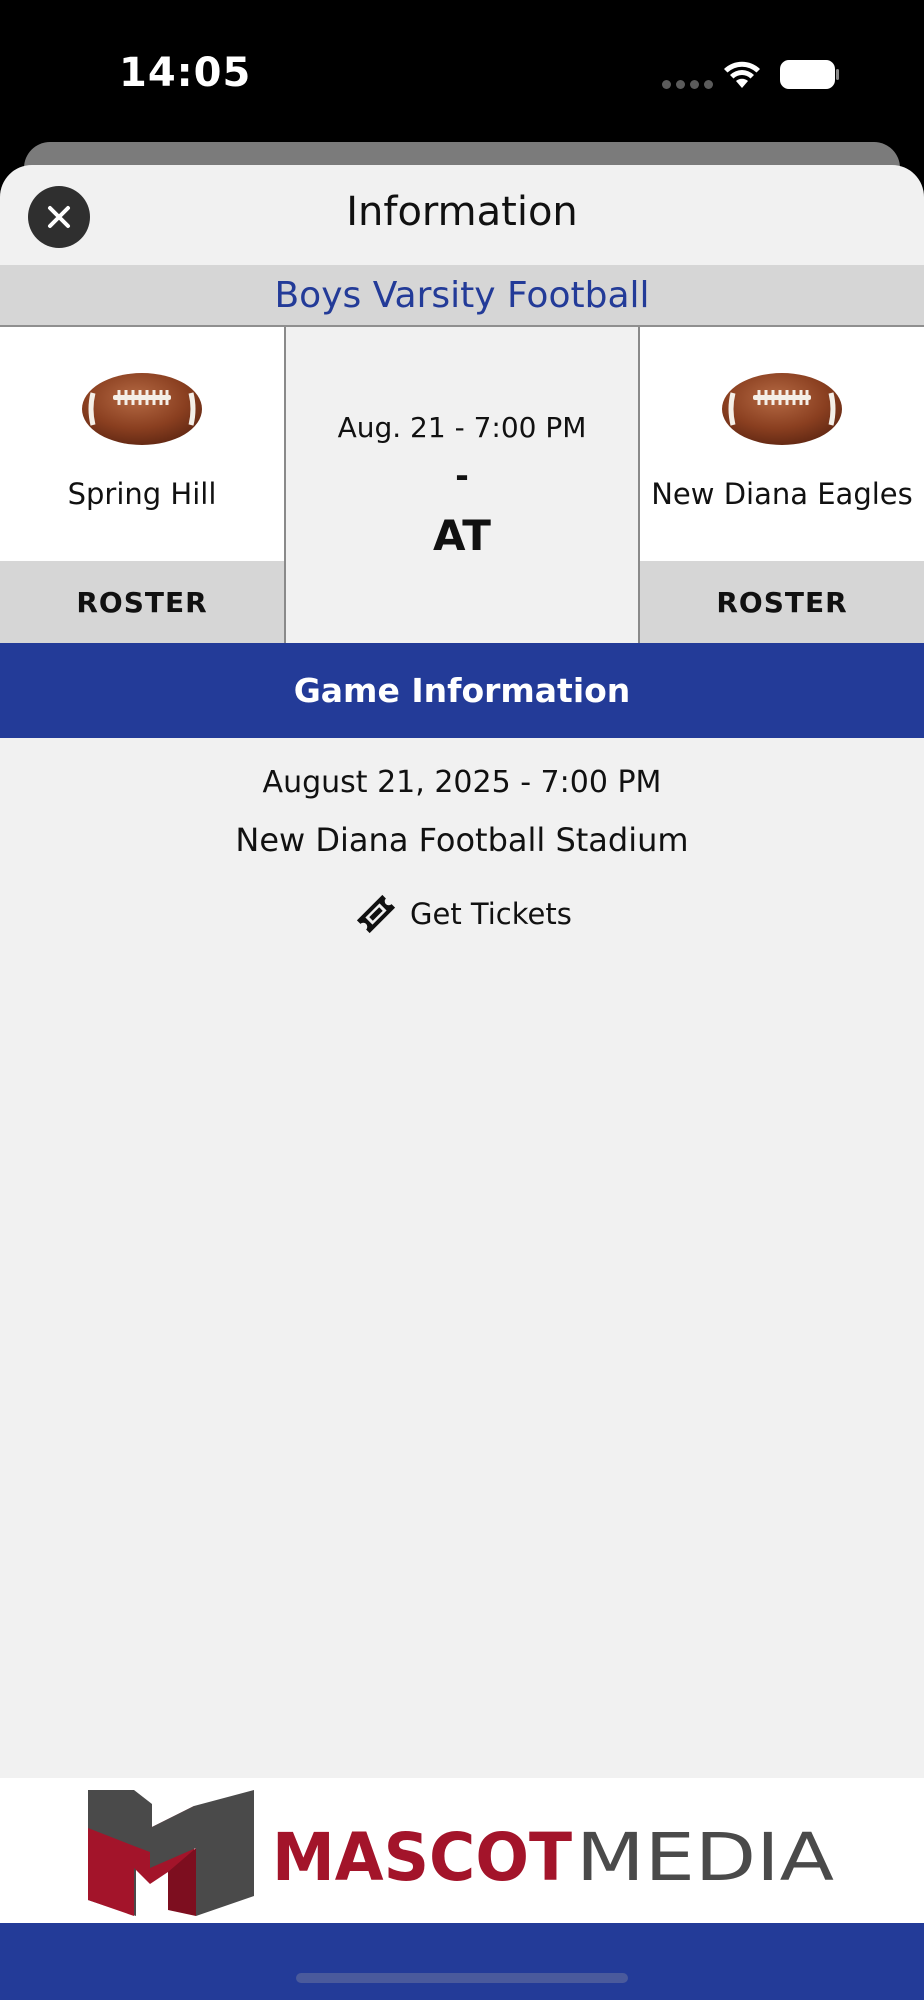 This screenshot has width=924, height=2000. I want to click on mascot-media-logo: MASCOT MEDIA, so click(461, 1853).